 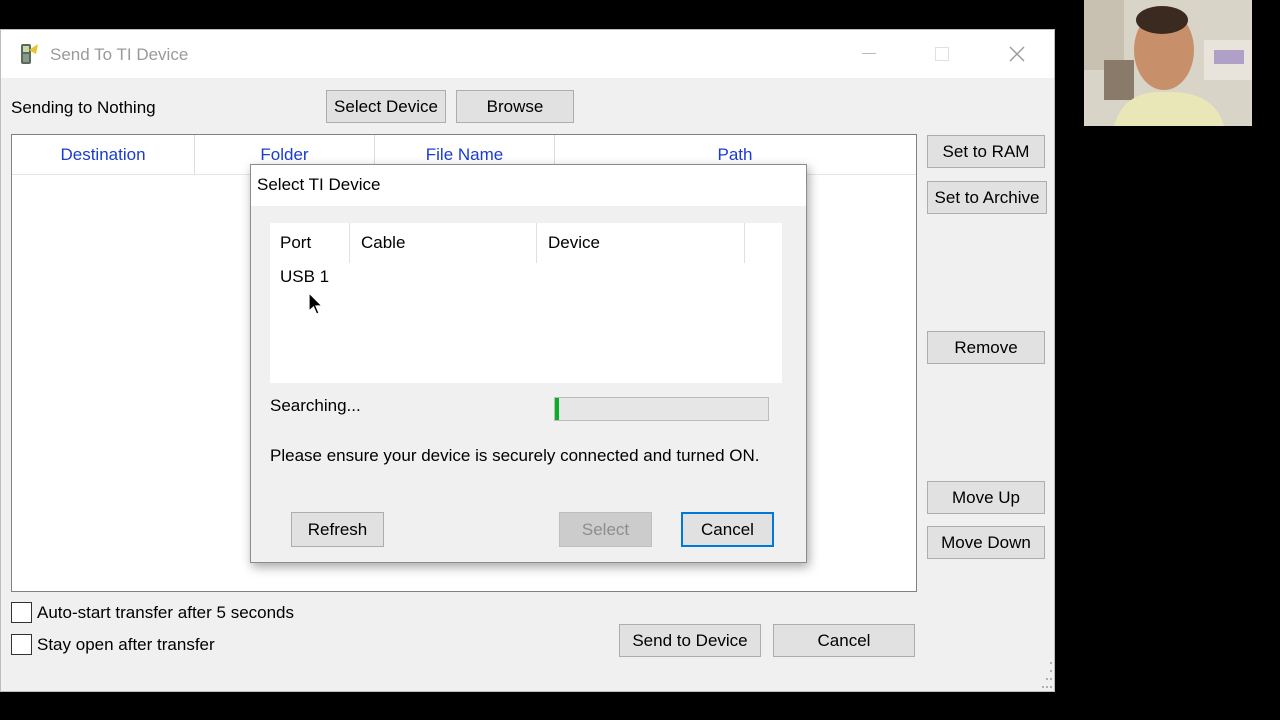 What do you see at coordinates (515, 106) in the screenshot?
I see `browse-button: Browse` at bounding box center [515, 106].